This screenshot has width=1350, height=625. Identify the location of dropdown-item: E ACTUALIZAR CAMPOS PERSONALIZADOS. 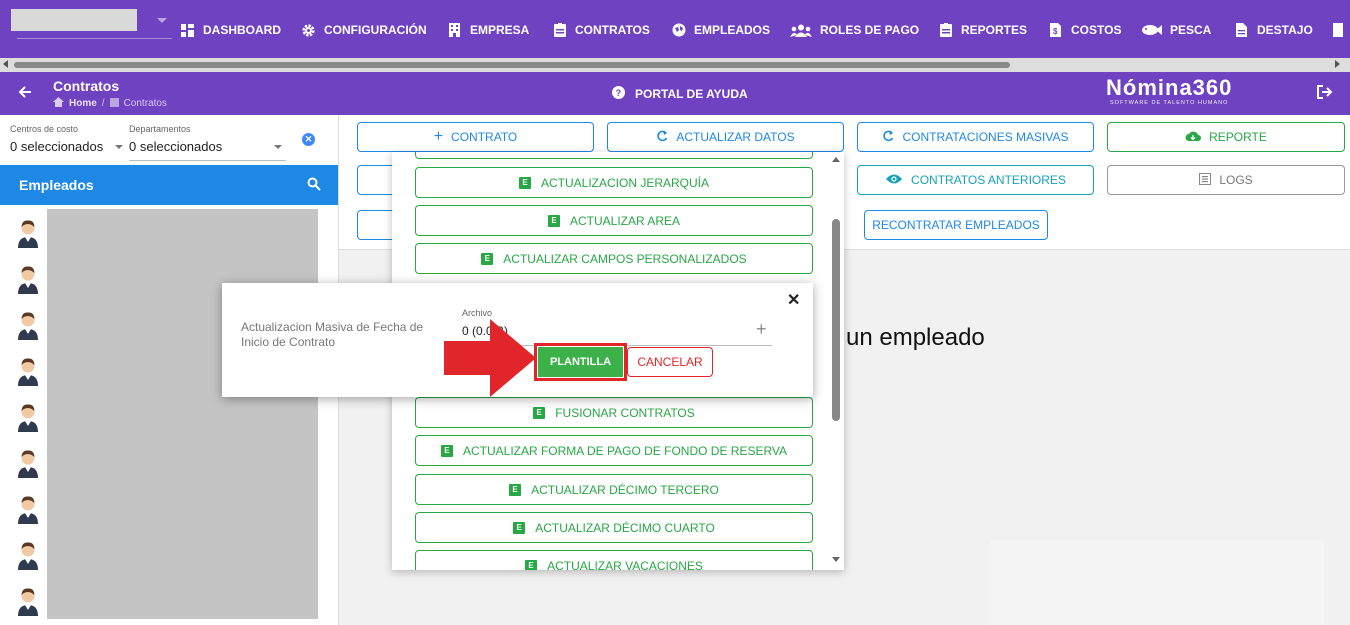
(614, 258).